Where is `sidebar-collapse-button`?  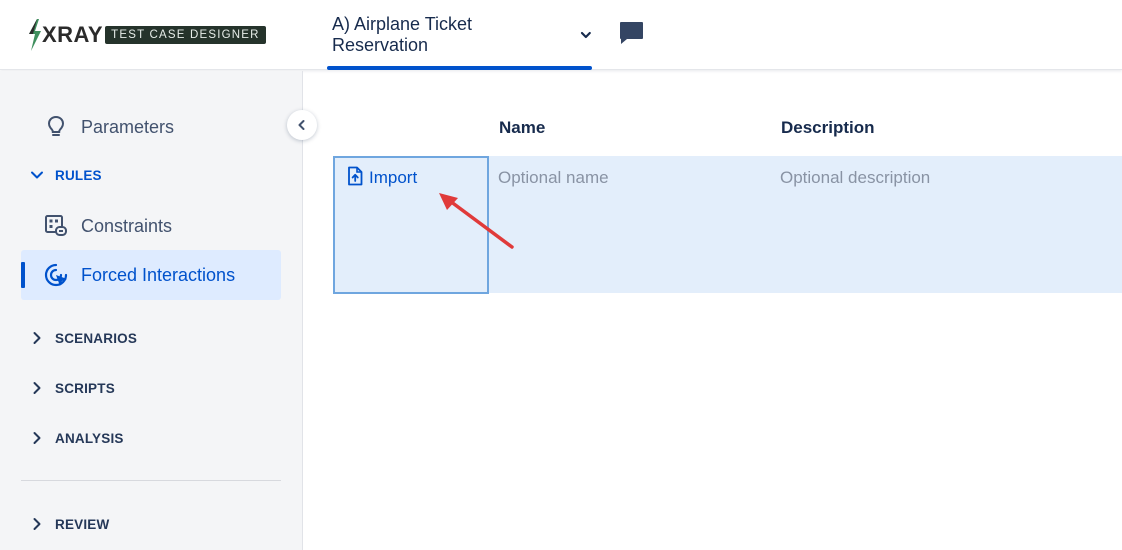
sidebar-collapse-button is located at coordinates (302, 125).